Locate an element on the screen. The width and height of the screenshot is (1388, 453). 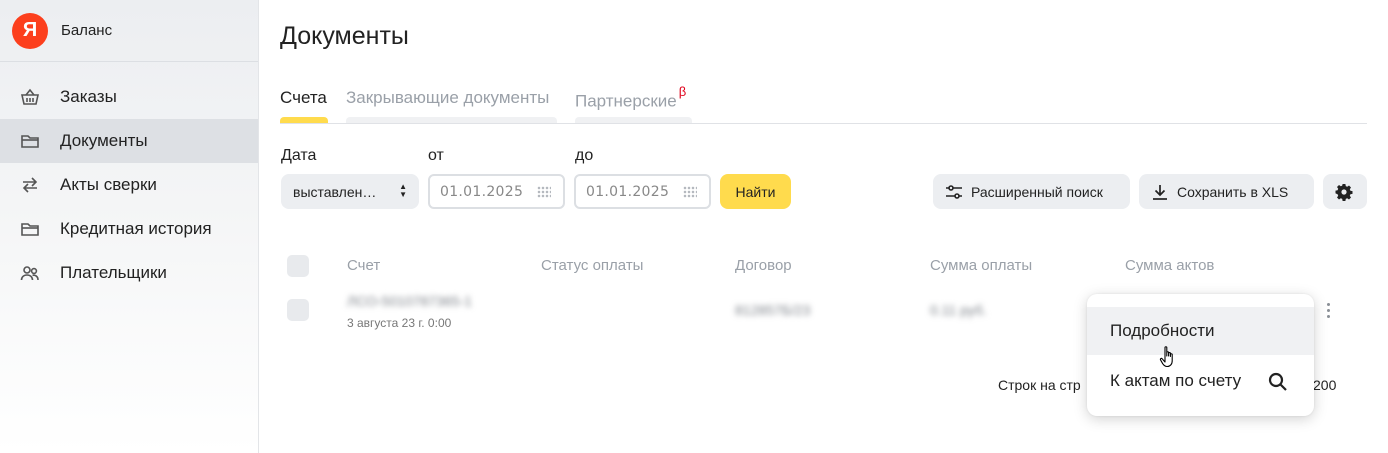
page-title: Документы is located at coordinates (344, 36).